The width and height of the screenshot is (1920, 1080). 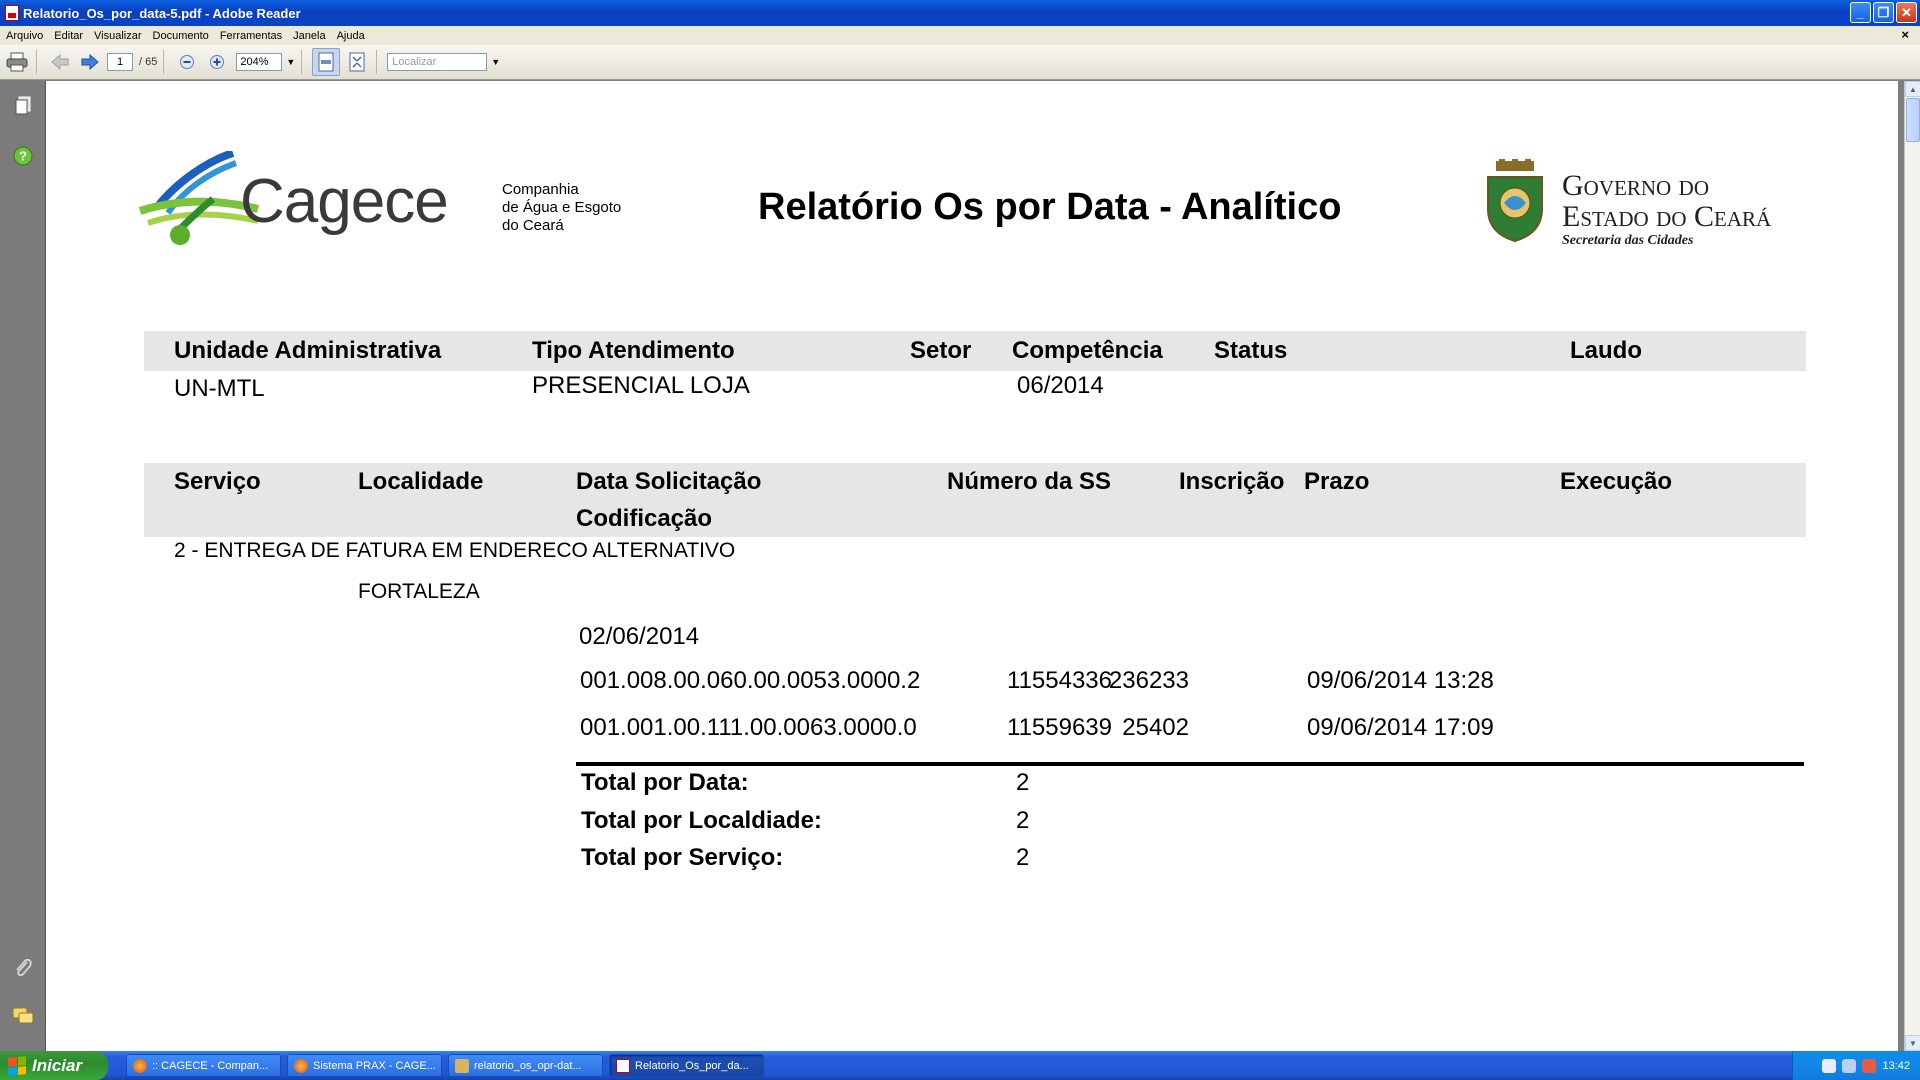 I want to click on zoom-in-icon, so click(x=217, y=62).